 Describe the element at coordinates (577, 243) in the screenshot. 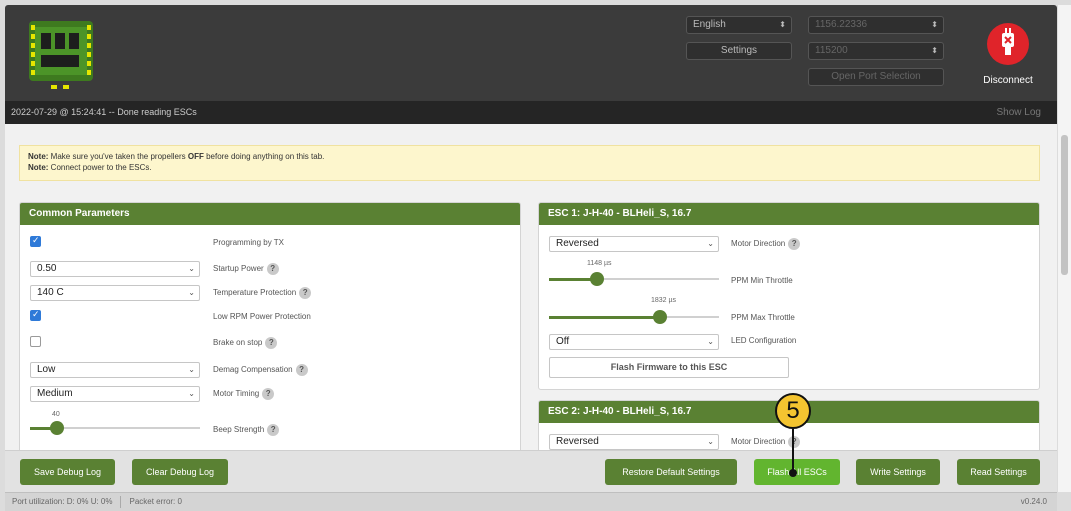

I see `esc1-direction-value: Reversed` at that location.